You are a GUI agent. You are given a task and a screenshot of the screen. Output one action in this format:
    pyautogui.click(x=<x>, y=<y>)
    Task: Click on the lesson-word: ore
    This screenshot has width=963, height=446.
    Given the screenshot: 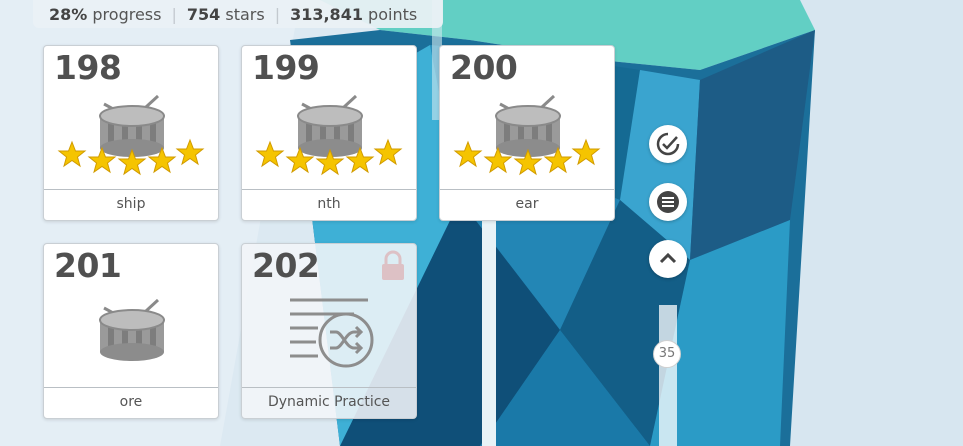 What is the action you would take?
    pyautogui.click(x=131, y=402)
    